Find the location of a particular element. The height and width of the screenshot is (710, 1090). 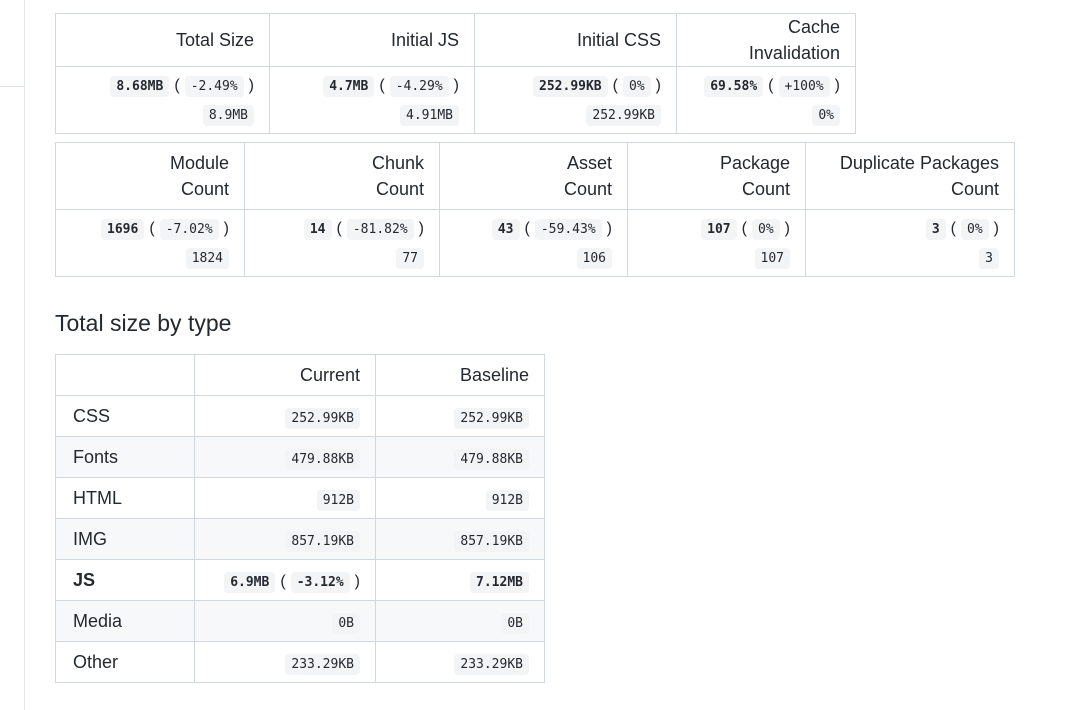

table-row: JS 6.9MB ( -3.12% ) 7.12MB is located at coordinates (300, 580).